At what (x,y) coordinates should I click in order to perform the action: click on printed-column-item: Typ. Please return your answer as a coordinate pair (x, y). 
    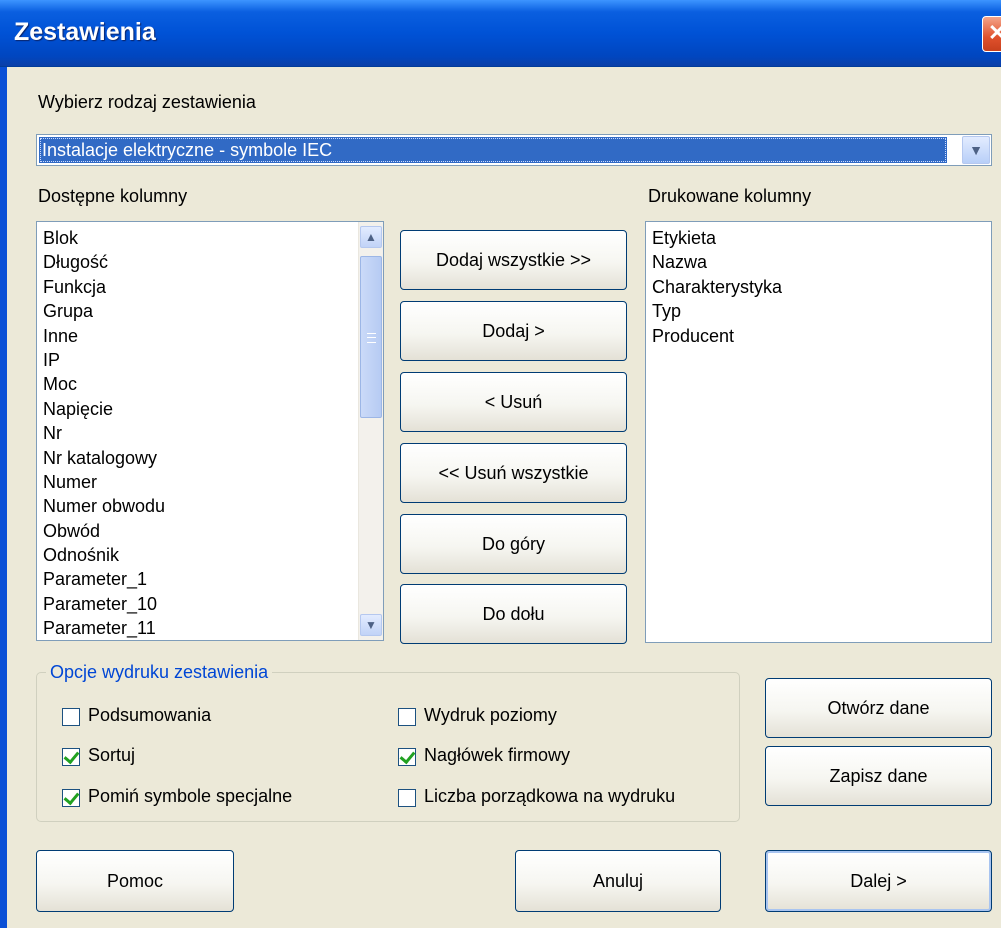
    Looking at the image, I should click on (818, 311).